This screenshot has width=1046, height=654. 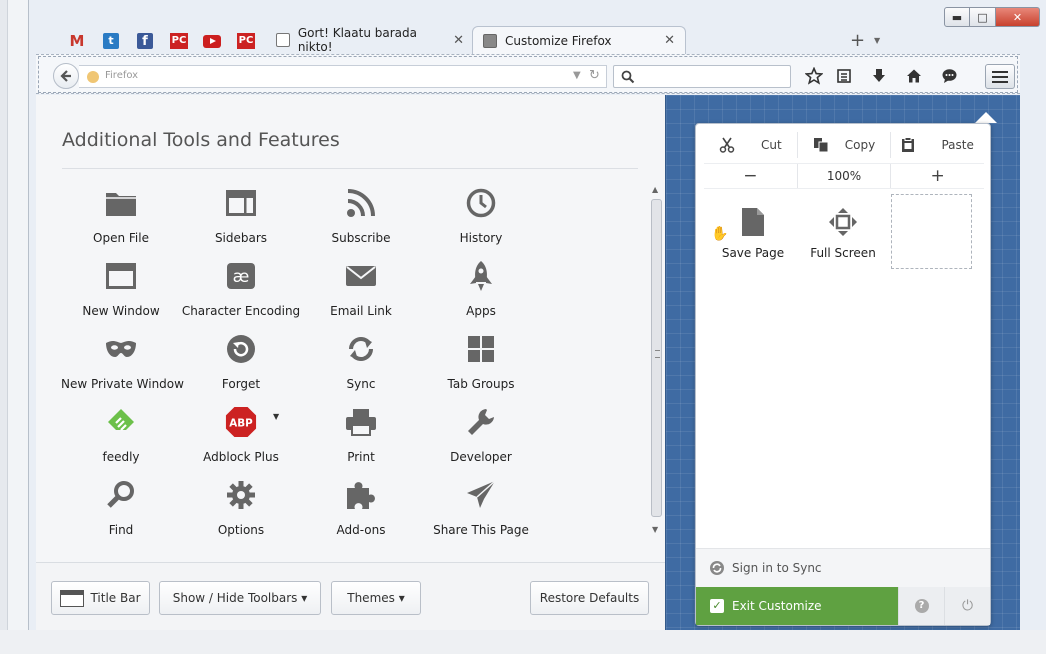 I want to click on window-controls: ▬ □ ✕, so click(x=993, y=17).